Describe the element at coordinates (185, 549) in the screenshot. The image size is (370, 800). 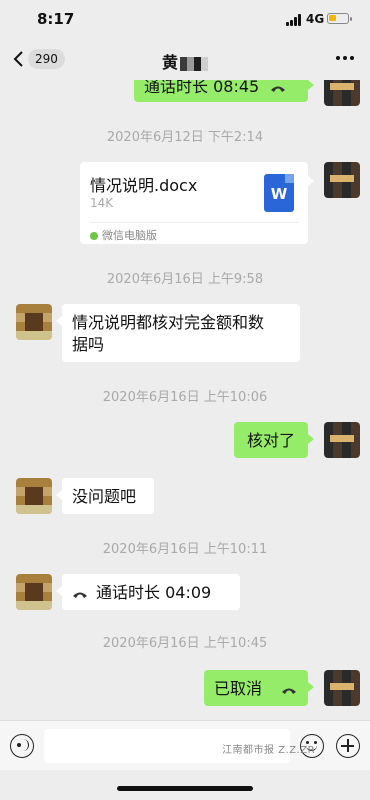
I see `timestamp: 2020年6月16日 上午10:11` at that location.